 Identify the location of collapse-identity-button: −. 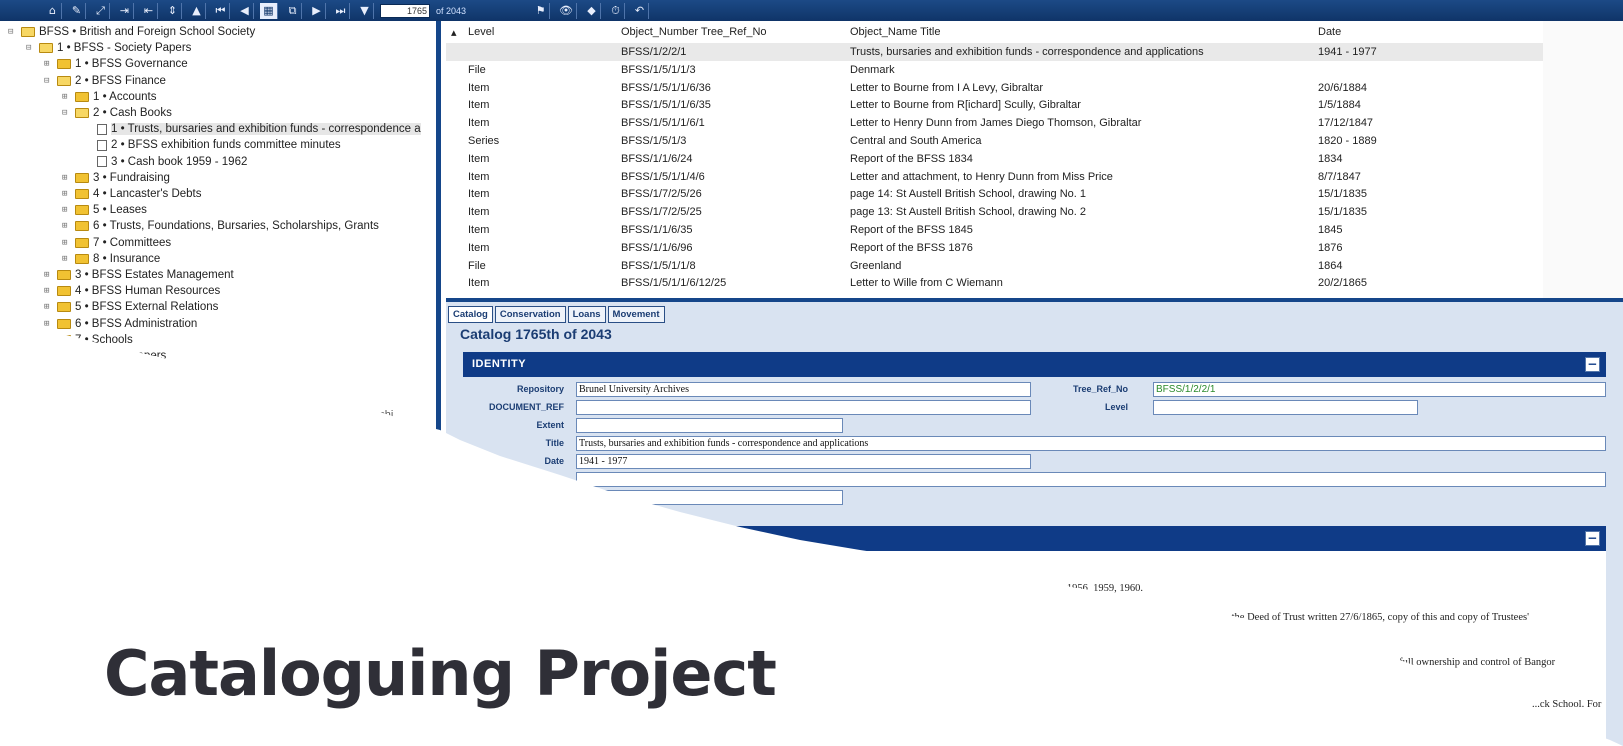
(1592, 364).